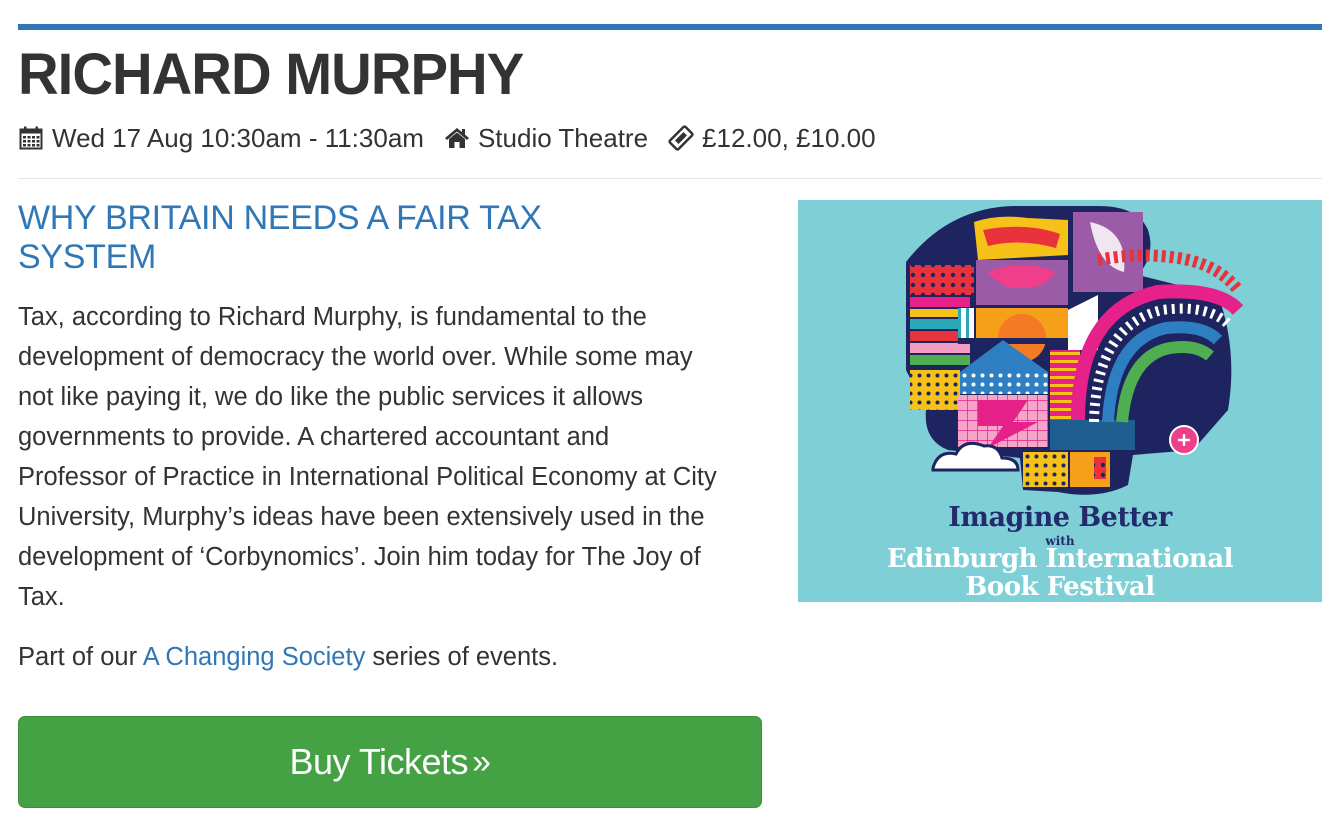  Describe the element at coordinates (563, 137) in the screenshot. I see `event-venue-text: Studio Theatre` at that location.